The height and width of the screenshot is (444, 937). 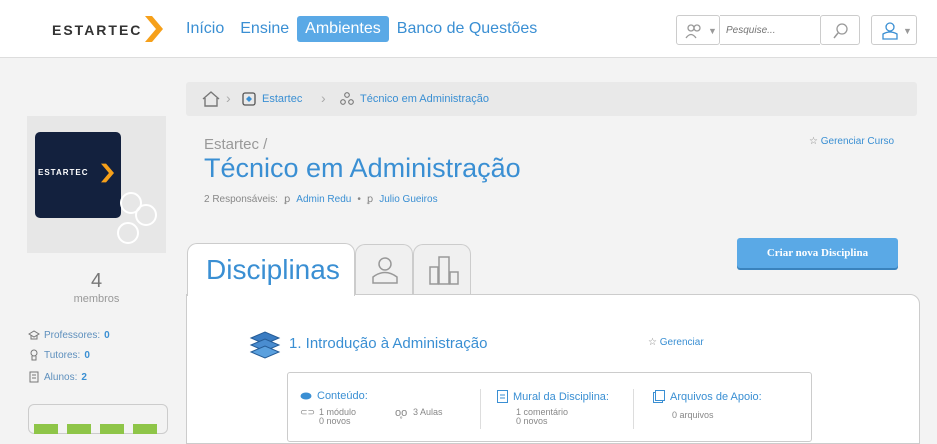 What do you see at coordinates (34, 355) in the screenshot?
I see `tutor-icon` at bounding box center [34, 355].